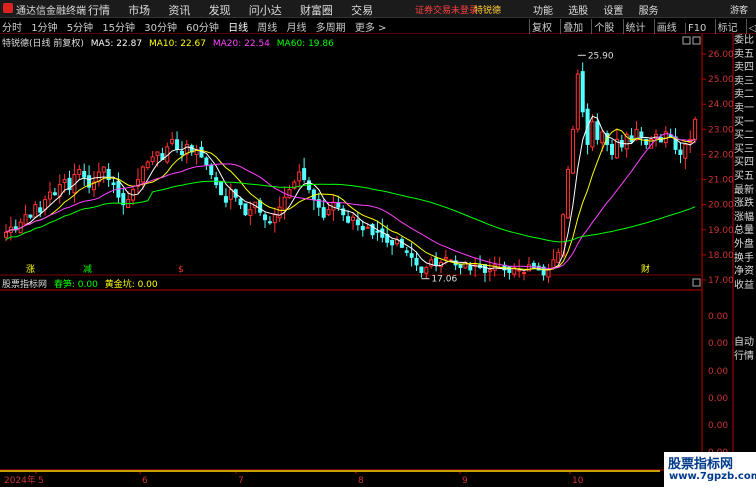 This screenshot has width=756, height=487. What do you see at coordinates (20, 480) in the screenshot?
I see `date-label: 2024年` at bounding box center [20, 480].